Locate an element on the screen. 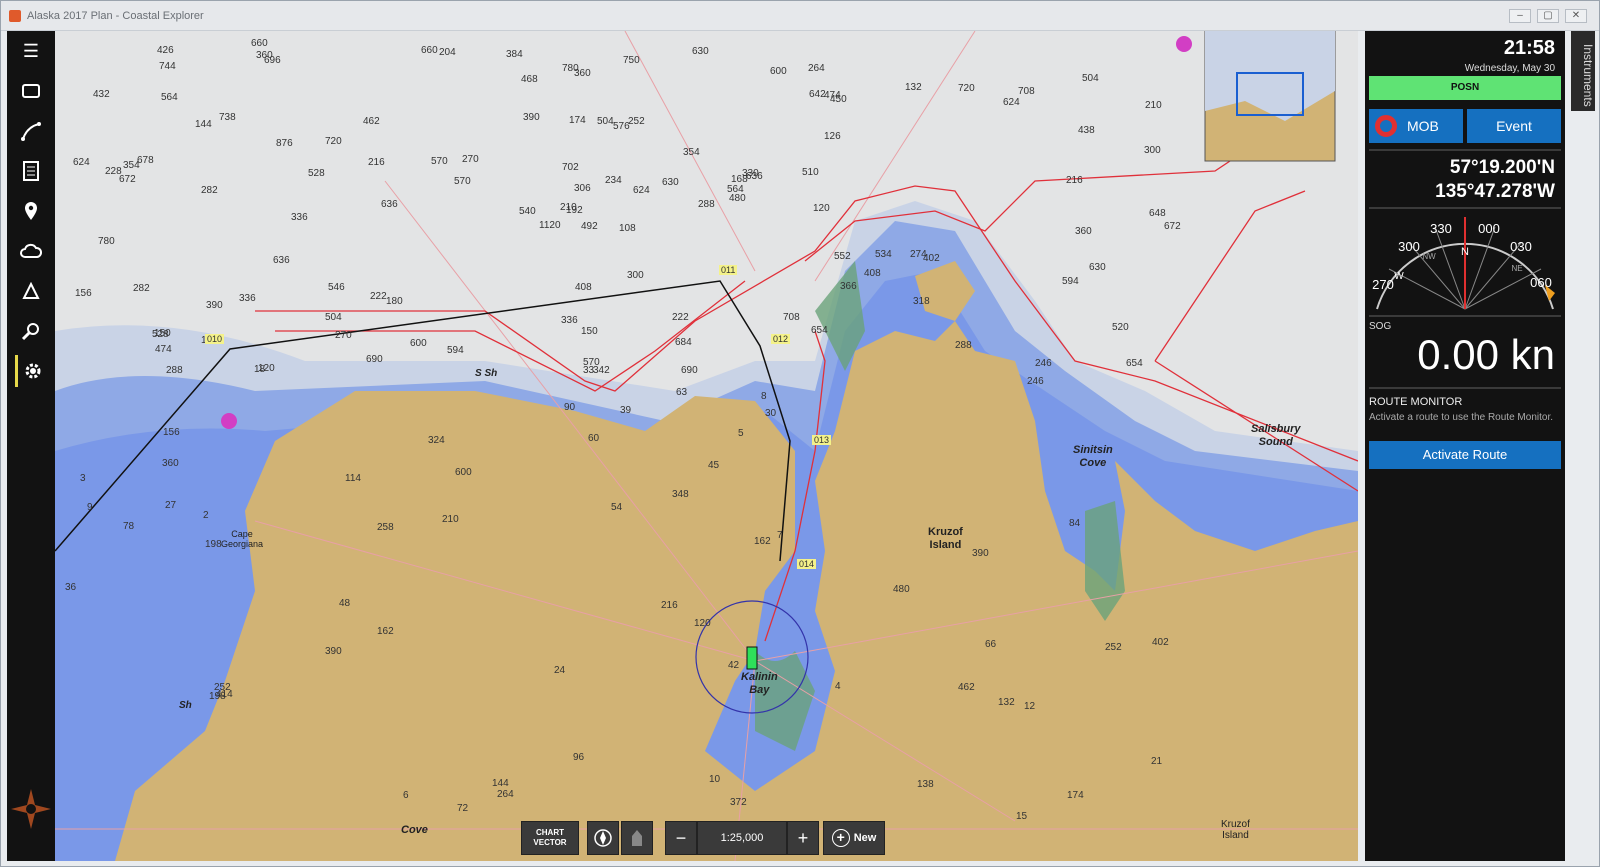 The height and width of the screenshot is (867, 1600). depth-sounding: 600 is located at coordinates (463, 472).